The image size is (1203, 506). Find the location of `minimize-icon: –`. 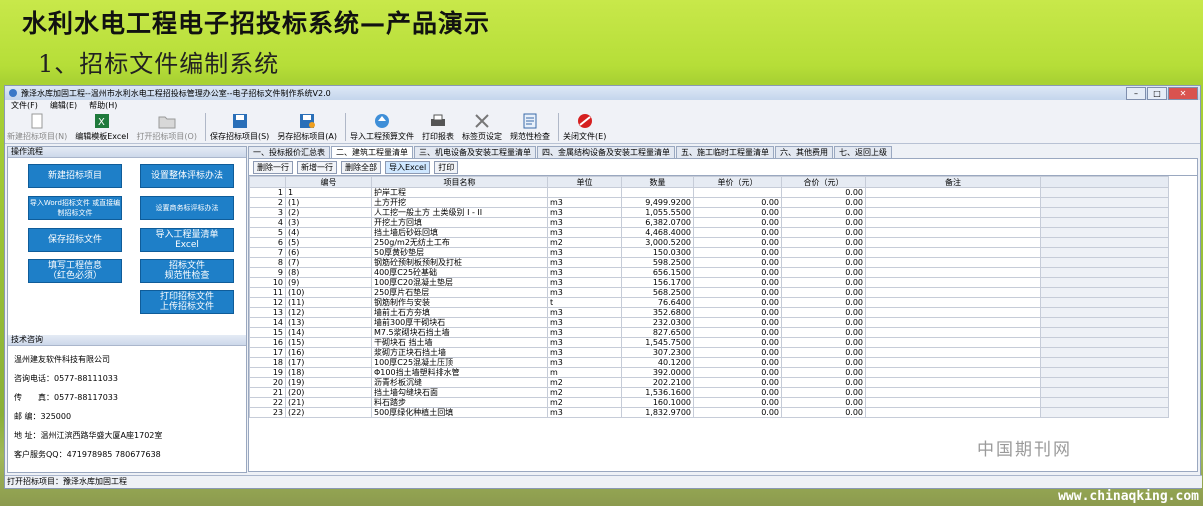

minimize-icon: – is located at coordinates (1136, 93).